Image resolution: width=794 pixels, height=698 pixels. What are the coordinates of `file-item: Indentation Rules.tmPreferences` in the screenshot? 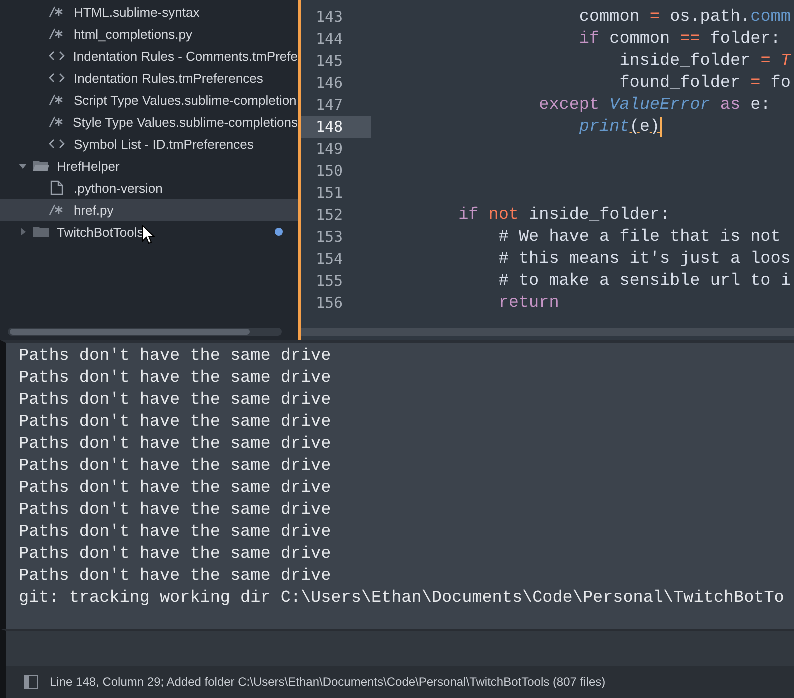 It's located at (149, 78).